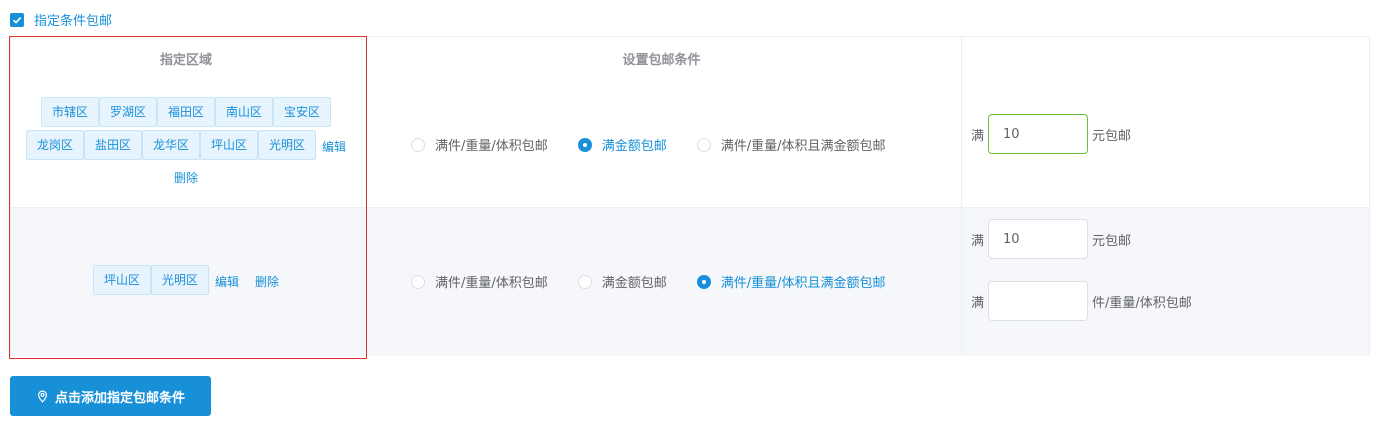 The height and width of the screenshot is (436, 1386). What do you see at coordinates (185, 112) in the screenshot?
I see `region-tag: 福田区` at bounding box center [185, 112].